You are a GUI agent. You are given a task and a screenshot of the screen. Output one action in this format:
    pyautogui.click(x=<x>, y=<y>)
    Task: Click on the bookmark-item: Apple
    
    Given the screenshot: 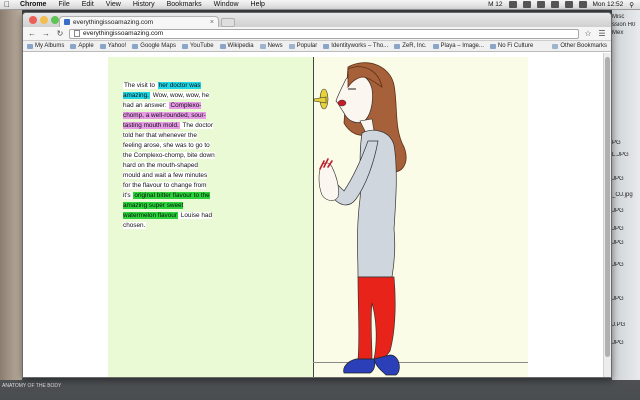 What is the action you would take?
    pyautogui.click(x=82, y=46)
    